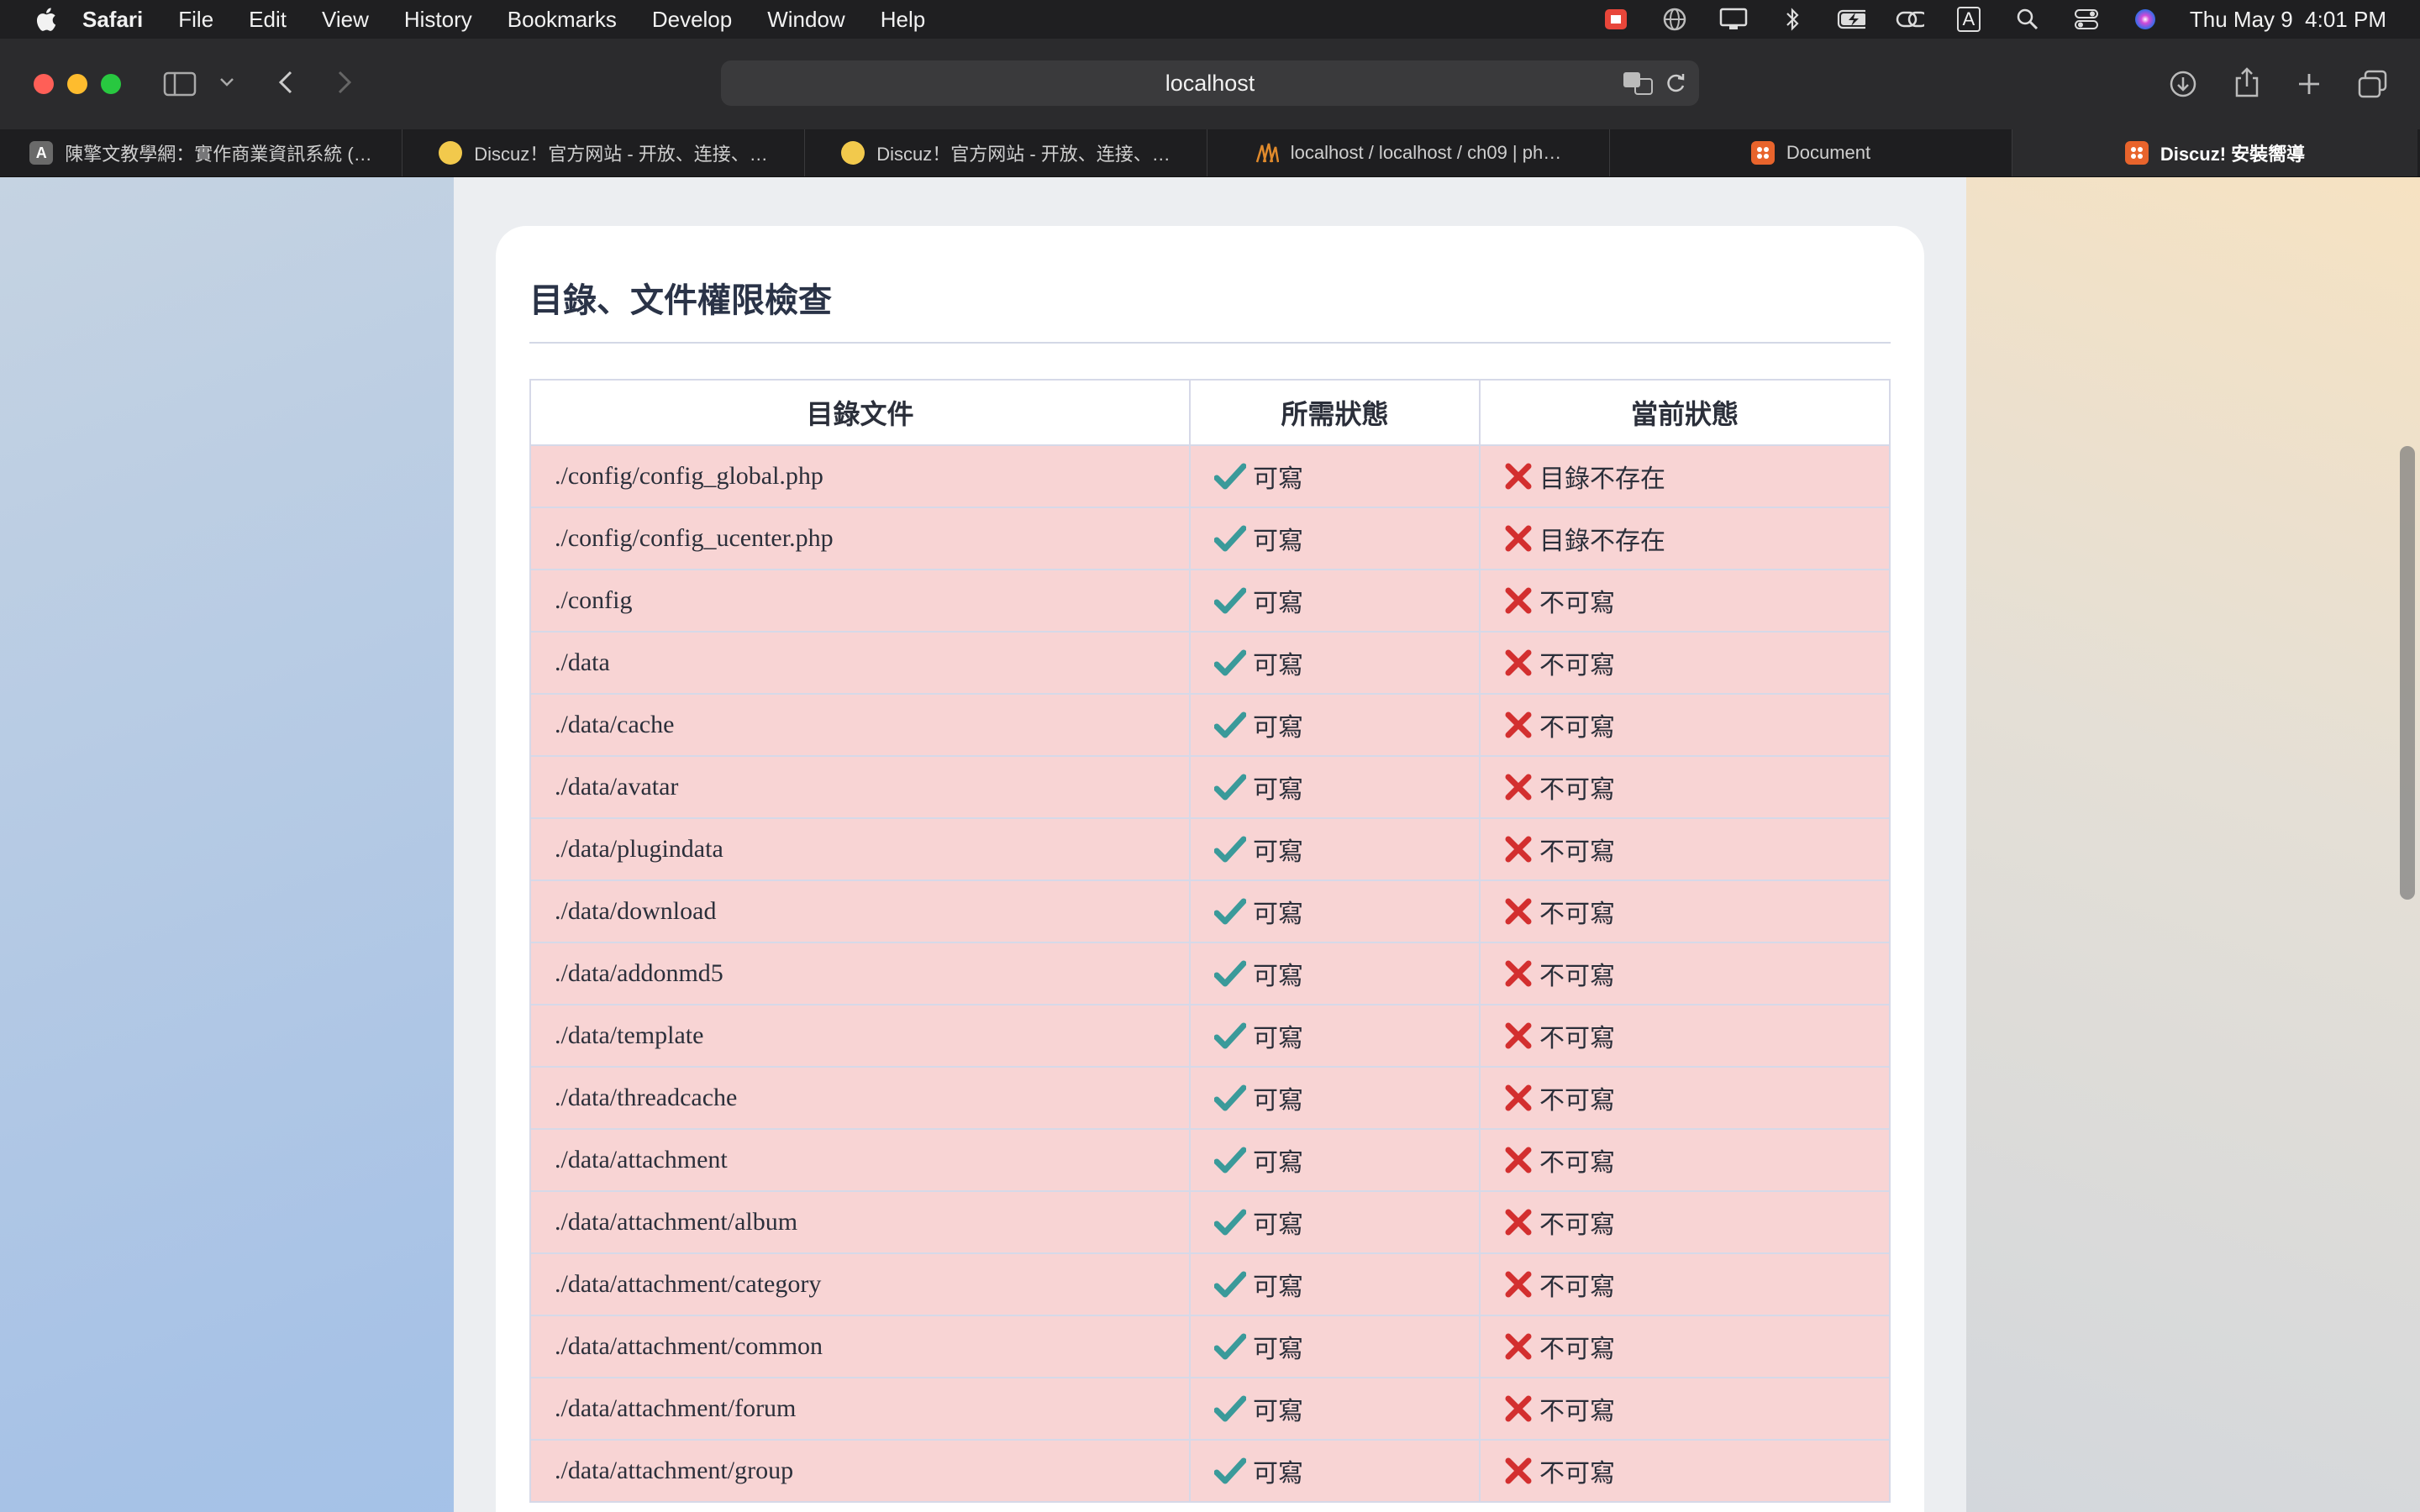  Describe the element at coordinates (1793, 19) in the screenshot. I see `bluetooth-icon` at that location.